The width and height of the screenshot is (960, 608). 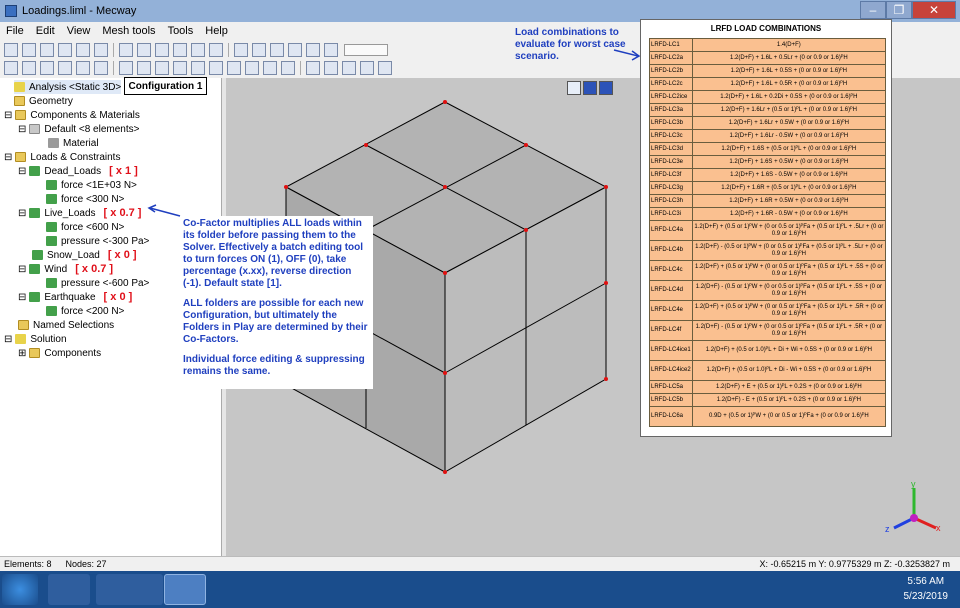 I want to click on view-iso-icon, so click(x=574, y=88).